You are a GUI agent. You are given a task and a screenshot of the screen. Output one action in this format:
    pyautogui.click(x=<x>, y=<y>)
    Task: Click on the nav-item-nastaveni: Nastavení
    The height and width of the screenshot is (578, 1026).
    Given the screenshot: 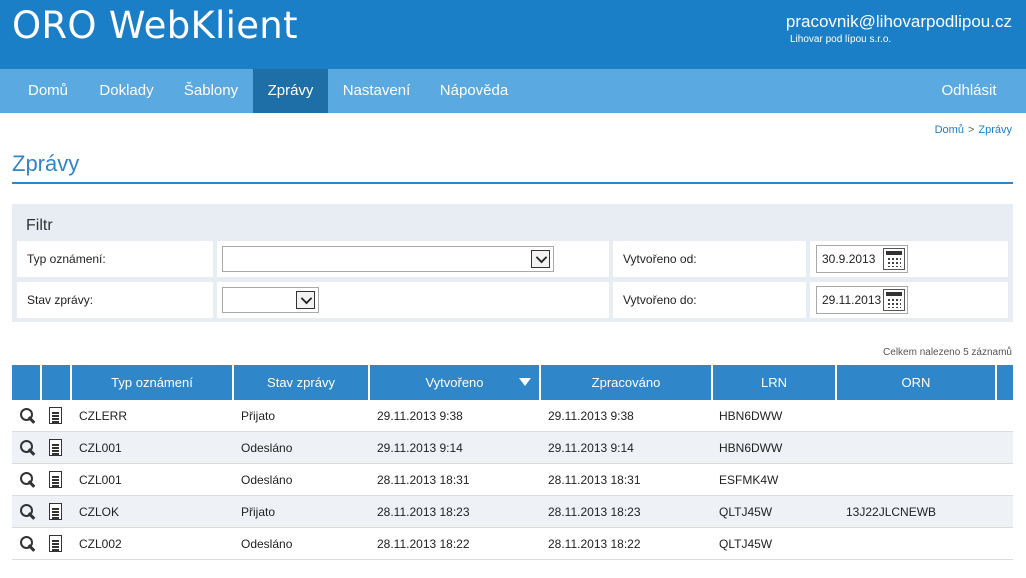 What is the action you would take?
    pyautogui.click(x=376, y=91)
    